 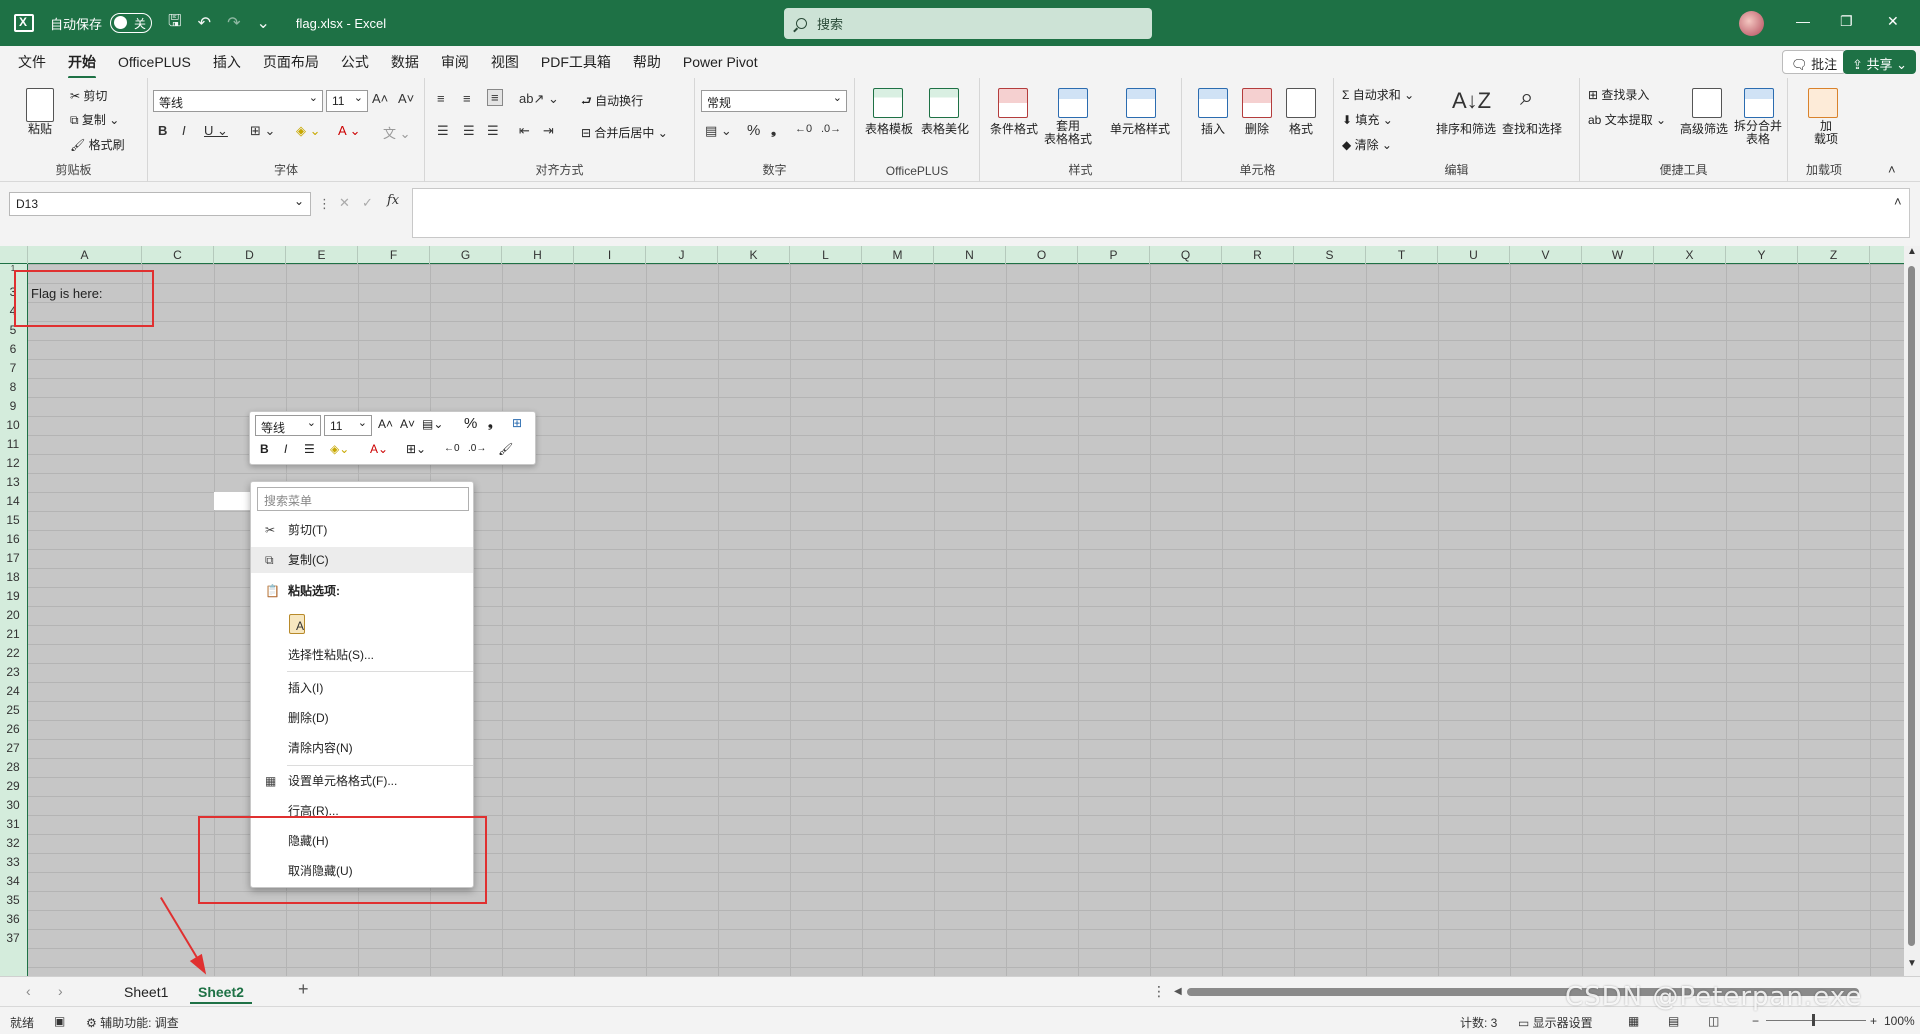 What do you see at coordinates (1803, 21) in the screenshot?
I see `minimize-icon: —` at bounding box center [1803, 21].